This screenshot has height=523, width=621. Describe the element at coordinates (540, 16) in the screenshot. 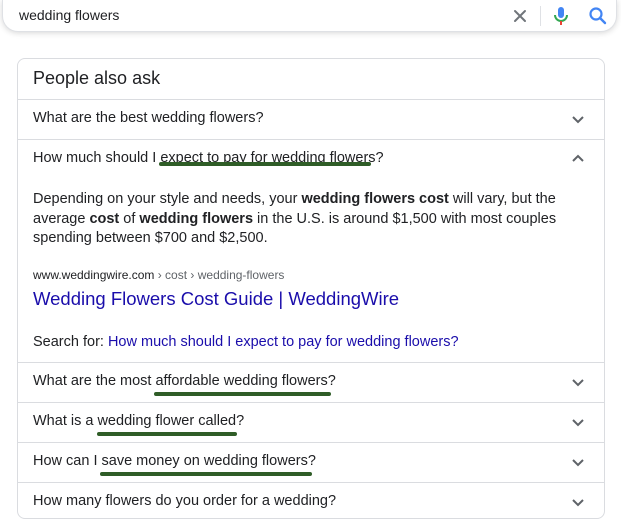

I see `search-bar-divider` at that location.